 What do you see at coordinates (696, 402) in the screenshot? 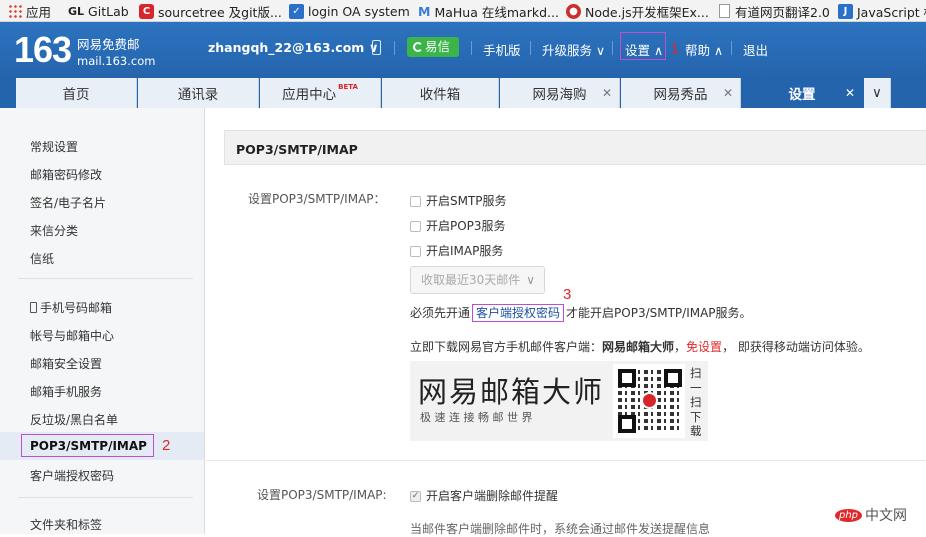
I see `scan-download-text: 扫一扫下载` at bounding box center [696, 402].